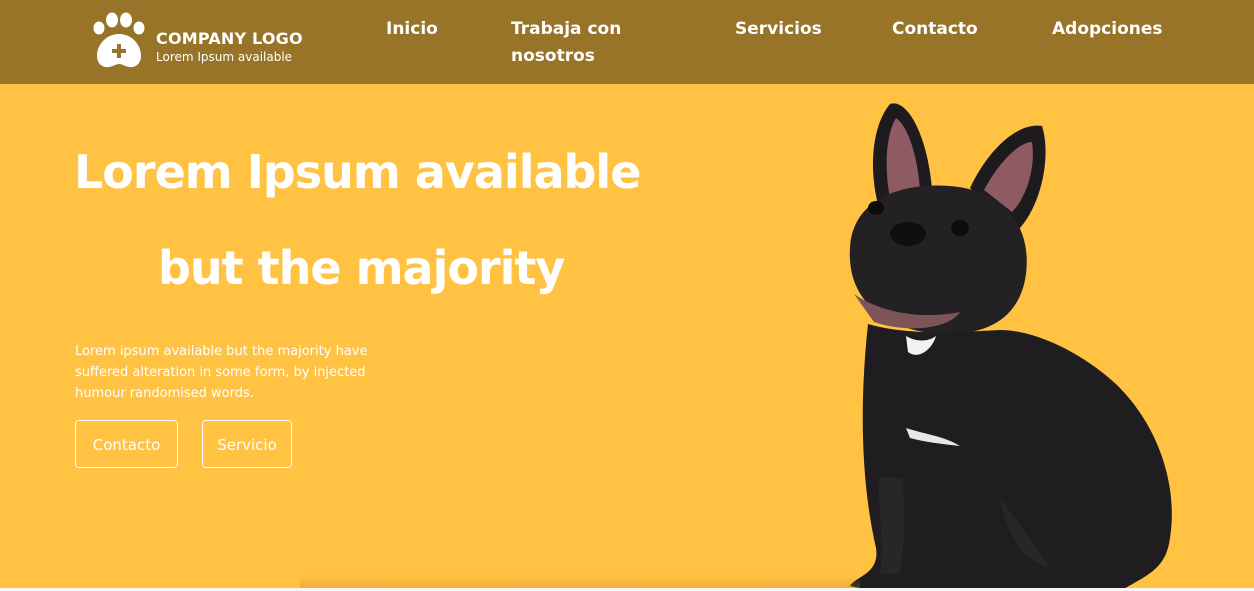 The height and width of the screenshot is (591, 1254). What do you see at coordinates (412, 29) in the screenshot?
I see `nav-item-inicio: Inicio` at bounding box center [412, 29].